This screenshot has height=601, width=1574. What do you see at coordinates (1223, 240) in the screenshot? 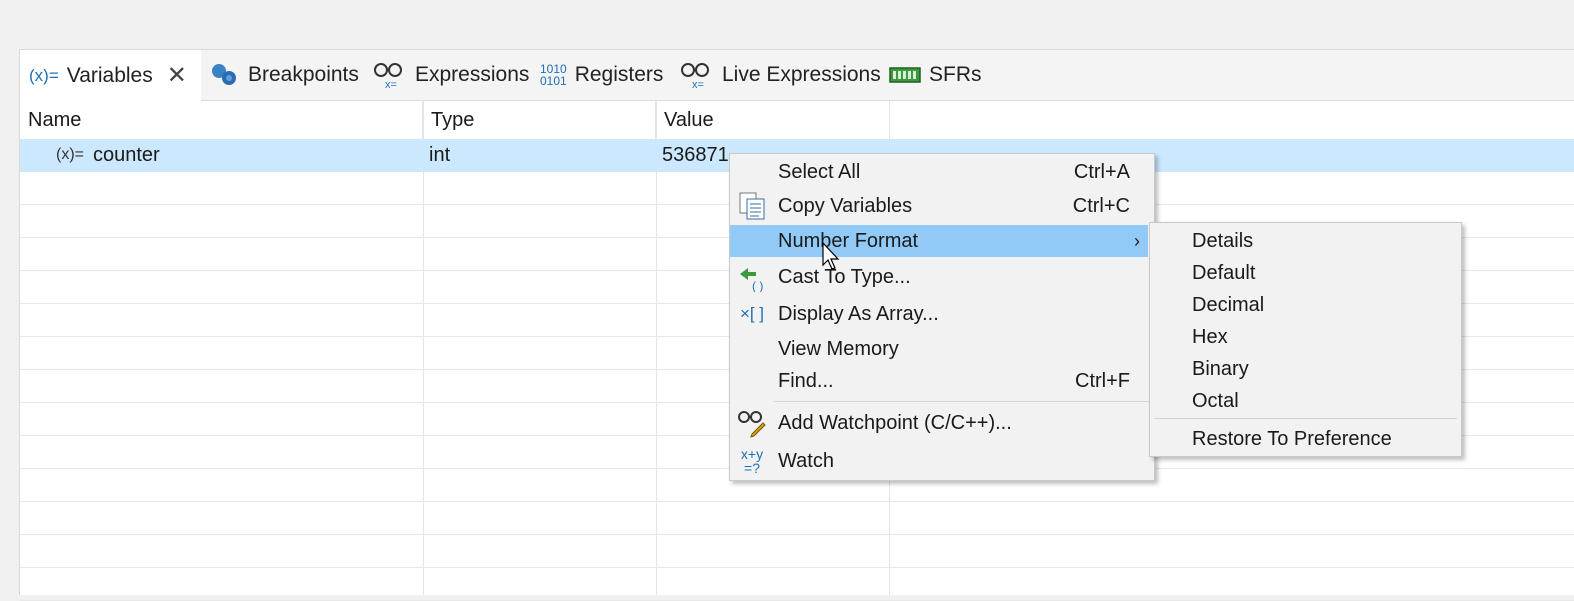
I see `submenu-item-label: Details` at bounding box center [1223, 240].